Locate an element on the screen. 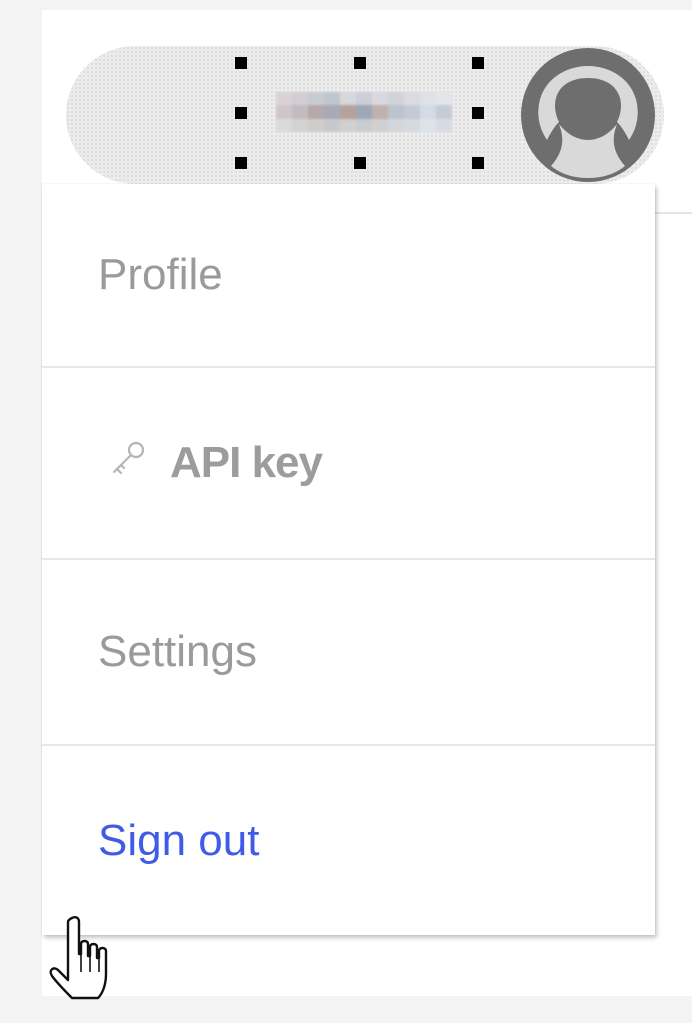 The height and width of the screenshot is (1023, 692). hand-pointer-icon is located at coordinates (78, 958).